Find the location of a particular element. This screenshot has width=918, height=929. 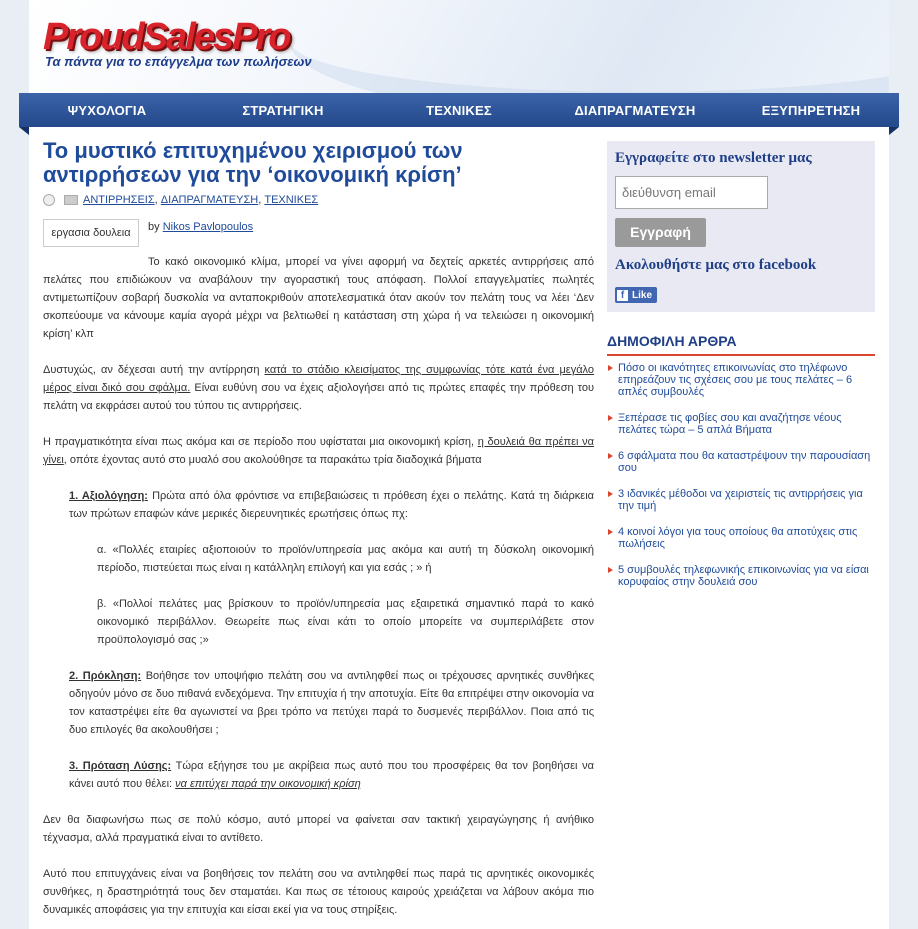

underlined-text: να επιτύχει παρά την οικονομική κρίση is located at coordinates (268, 784).